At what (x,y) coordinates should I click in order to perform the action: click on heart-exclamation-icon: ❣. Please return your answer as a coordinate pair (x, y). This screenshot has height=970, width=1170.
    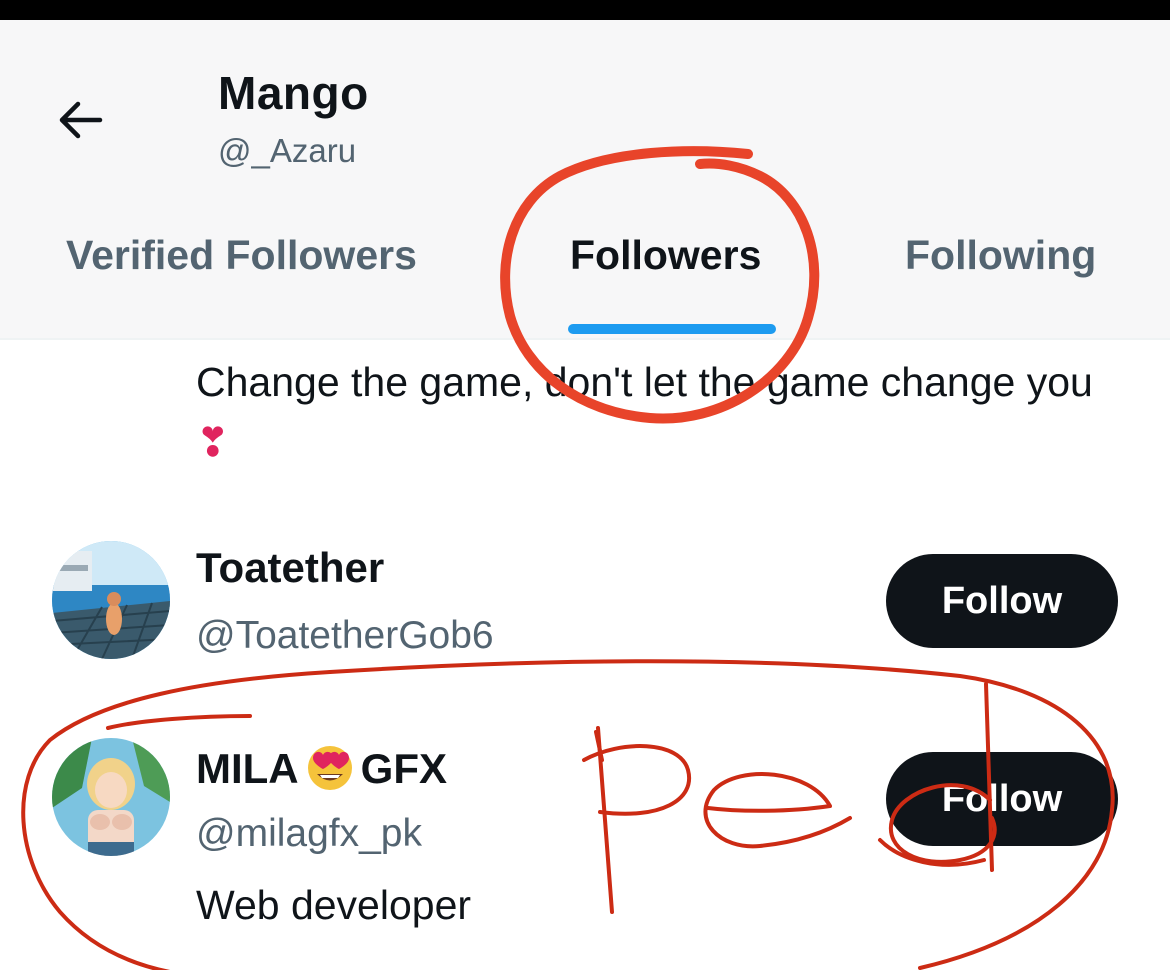
    Looking at the image, I should click on (213, 443).